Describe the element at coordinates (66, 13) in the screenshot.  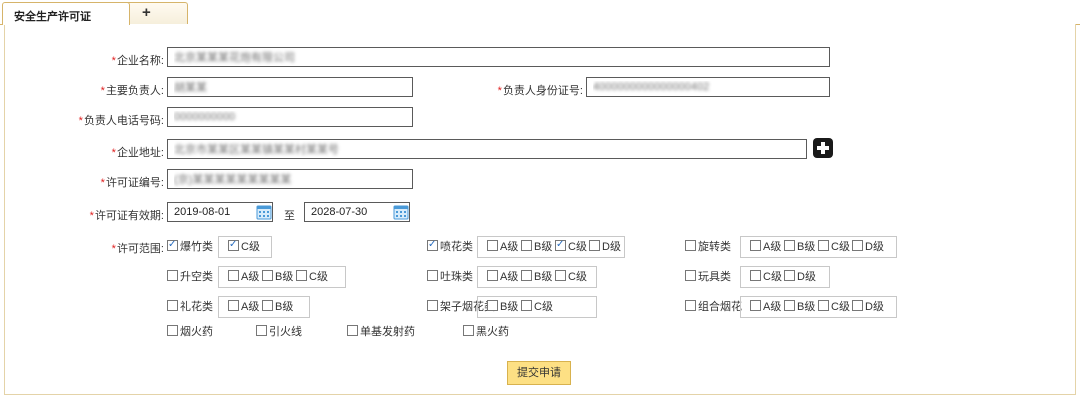
I see `tab-safety-license: 安全生产许可证` at that location.